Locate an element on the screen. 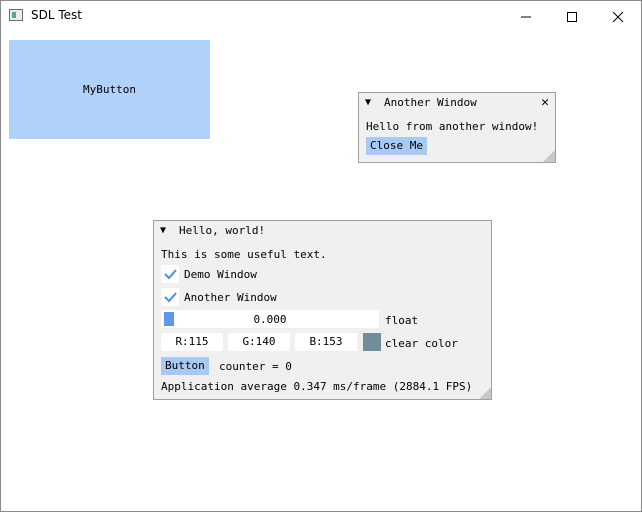 This screenshot has height=512, width=642. color-r-field: R:115 is located at coordinates (192, 342).